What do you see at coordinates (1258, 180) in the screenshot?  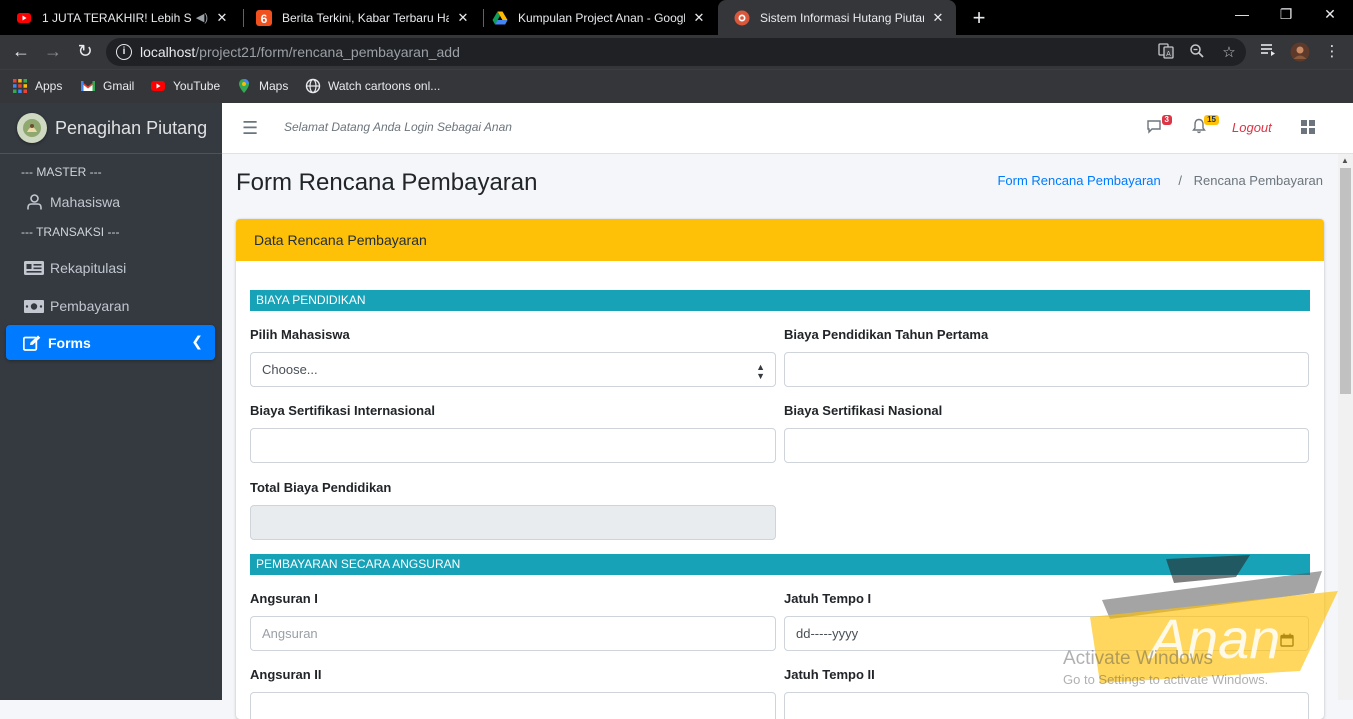 I see `breadcrumb-current: Rencana Pembayaran` at bounding box center [1258, 180].